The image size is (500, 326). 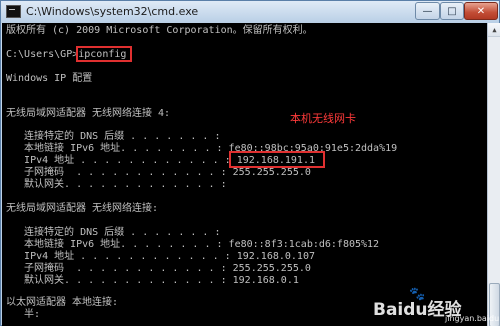 What do you see at coordinates (481, 11) in the screenshot?
I see `close-button: ✕` at bounding box center [481, 11].